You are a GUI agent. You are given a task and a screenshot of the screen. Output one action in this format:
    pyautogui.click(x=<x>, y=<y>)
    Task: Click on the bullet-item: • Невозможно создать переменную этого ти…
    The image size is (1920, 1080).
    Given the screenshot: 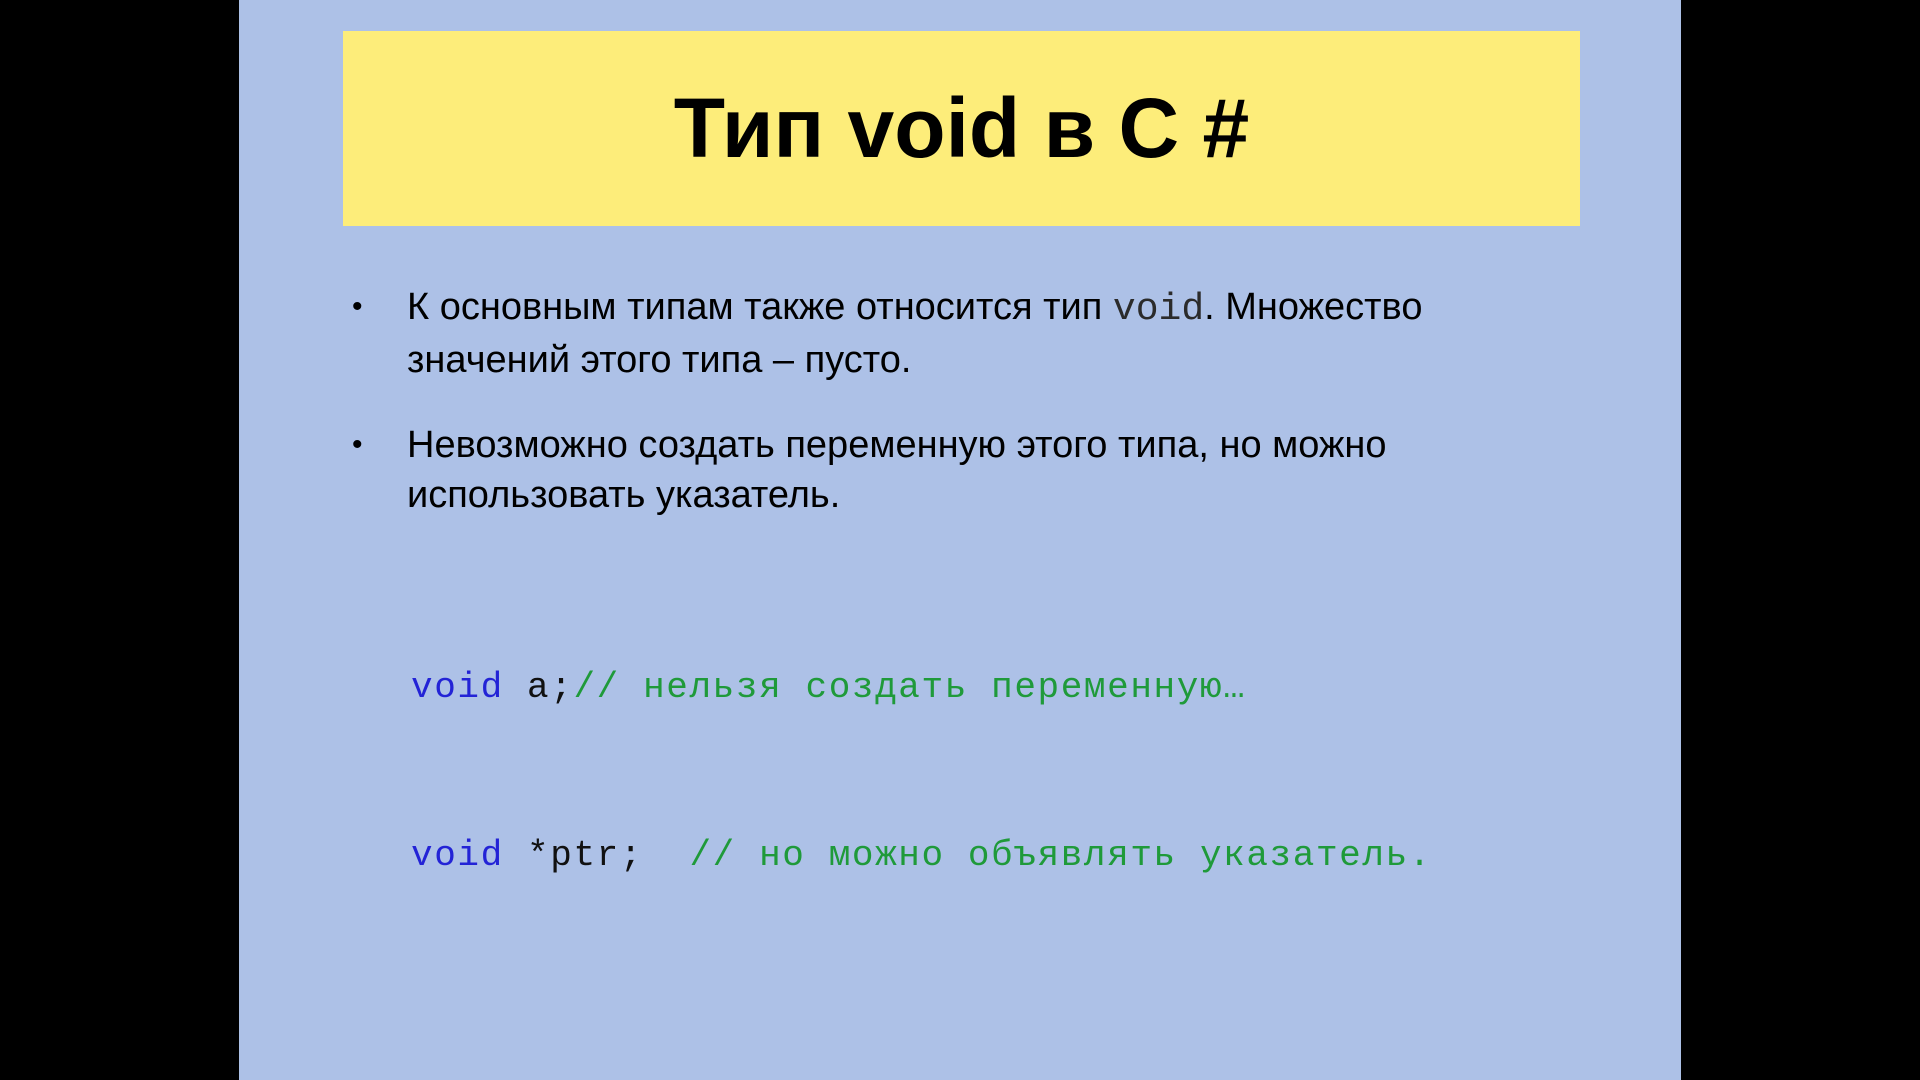 What is the action you would take?
    pyautogui.click(x=952, y=470)
    